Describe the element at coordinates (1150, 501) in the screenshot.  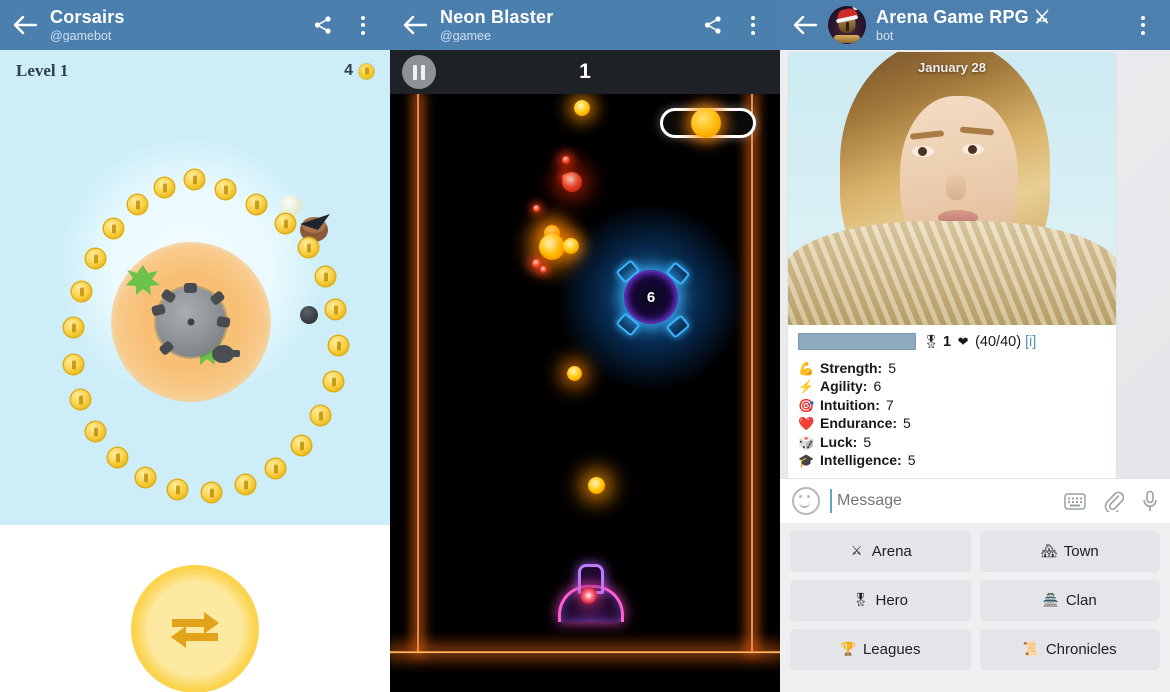
I see `microphone-icon` at that location.